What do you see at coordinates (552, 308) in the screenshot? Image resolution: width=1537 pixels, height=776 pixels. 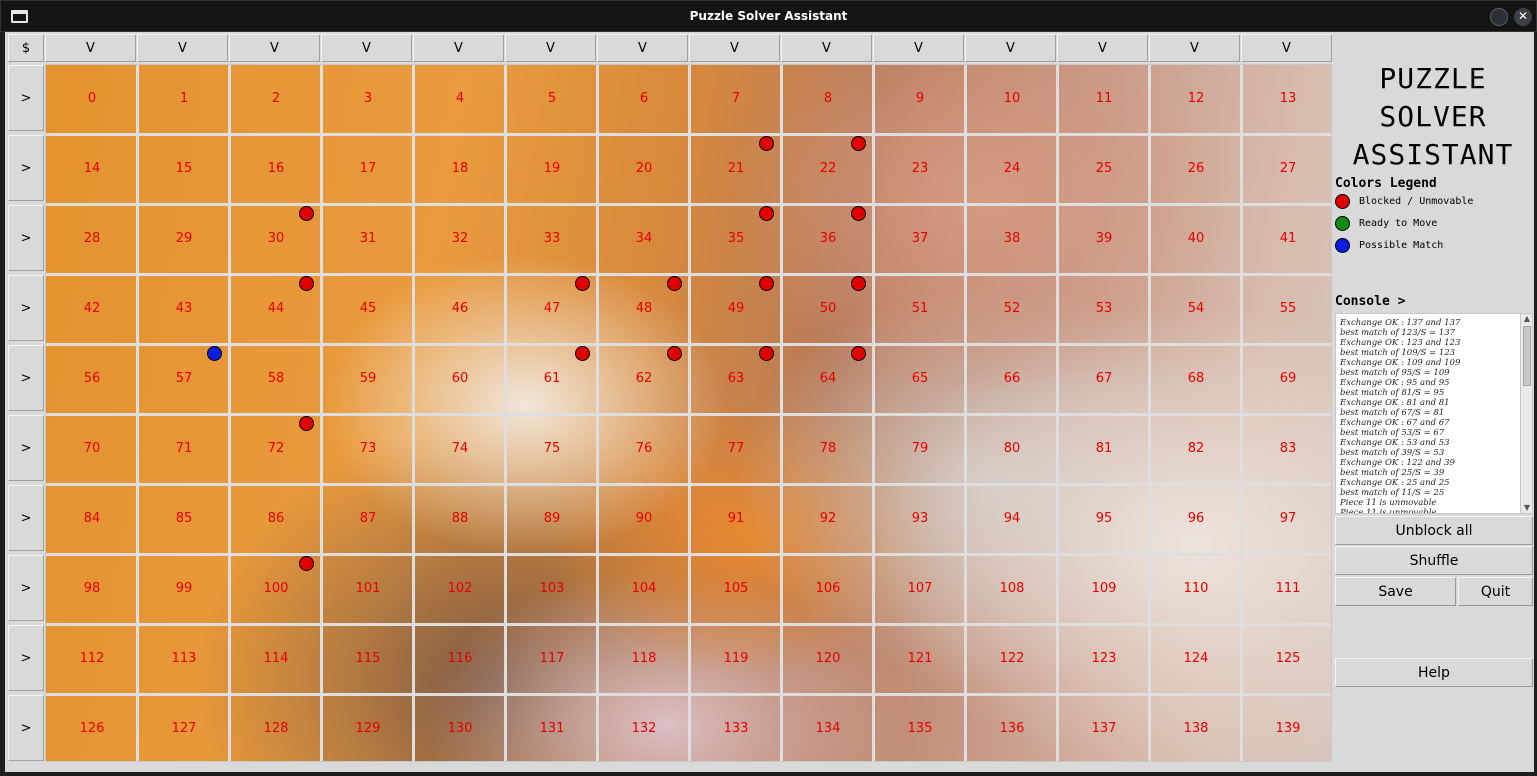 I see `cell-number: 47` at bounding box center [552, 308].